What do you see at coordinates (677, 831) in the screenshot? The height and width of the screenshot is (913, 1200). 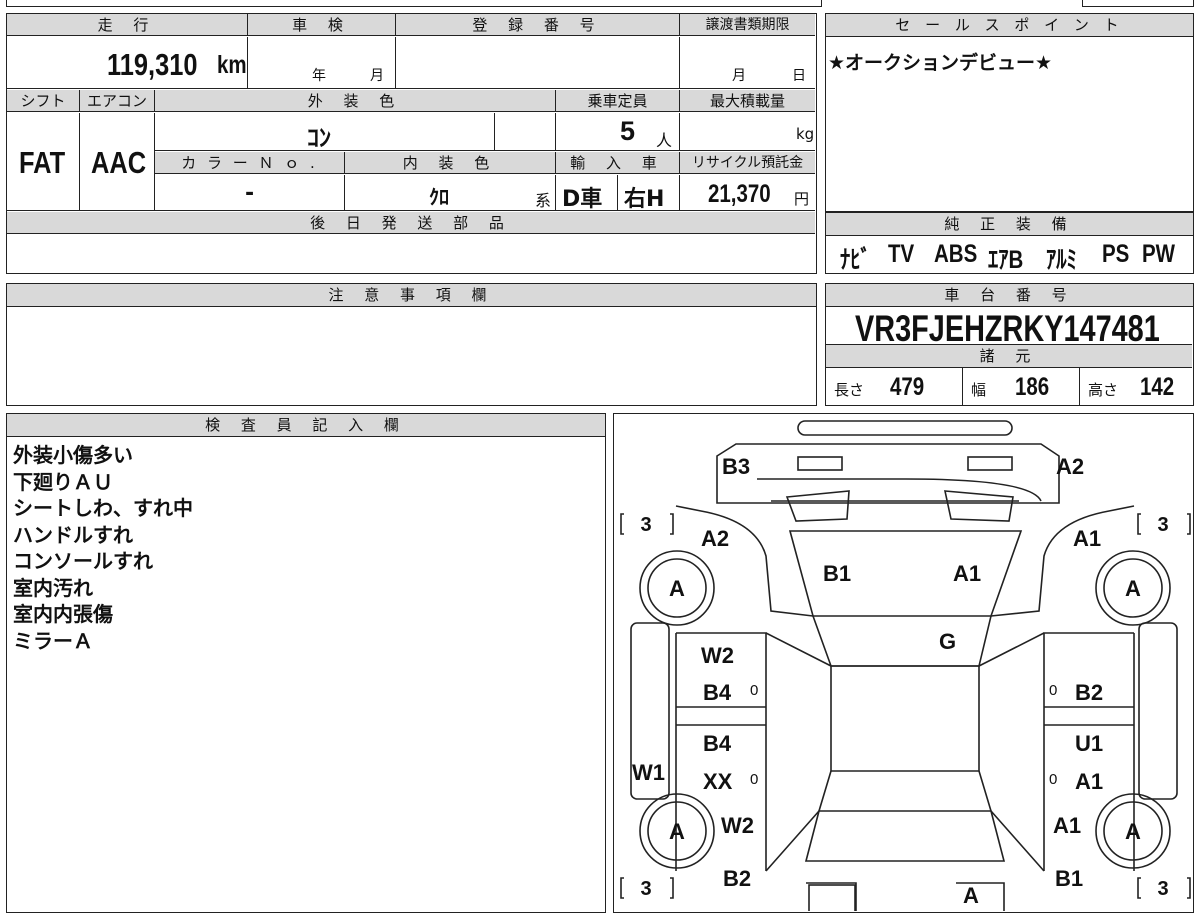 I see `tire-rear-left: A` at bounding box center [677, 831].